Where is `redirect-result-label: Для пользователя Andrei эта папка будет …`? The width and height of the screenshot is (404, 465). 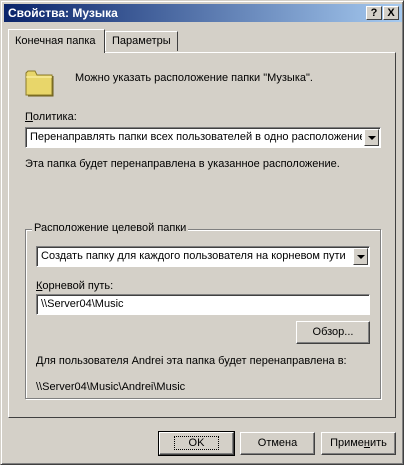
redirect-result-label: Для пользователя Andrei эта папка будет … is located at coordinates (191, 361).